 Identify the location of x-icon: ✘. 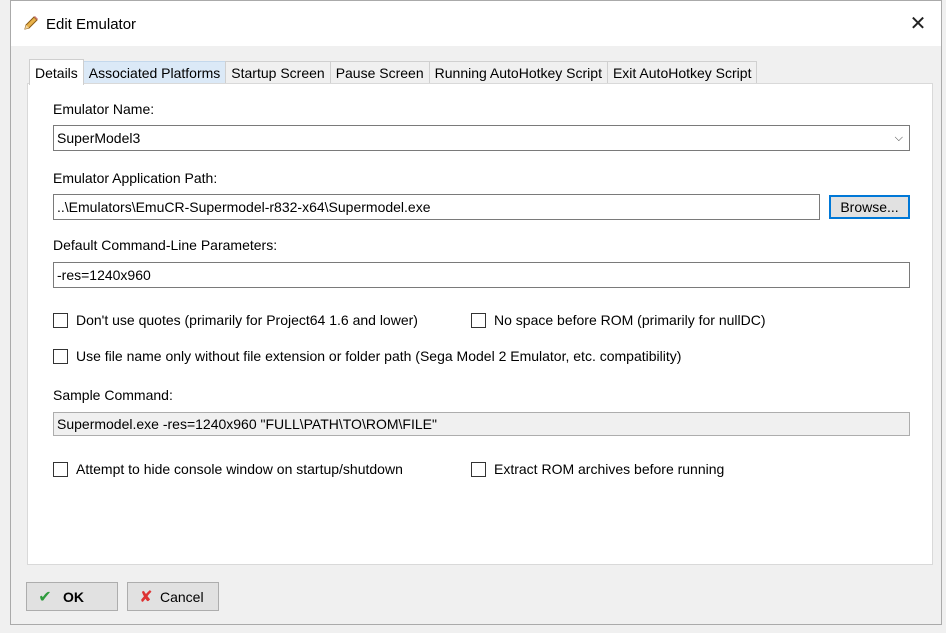
(146, 597).